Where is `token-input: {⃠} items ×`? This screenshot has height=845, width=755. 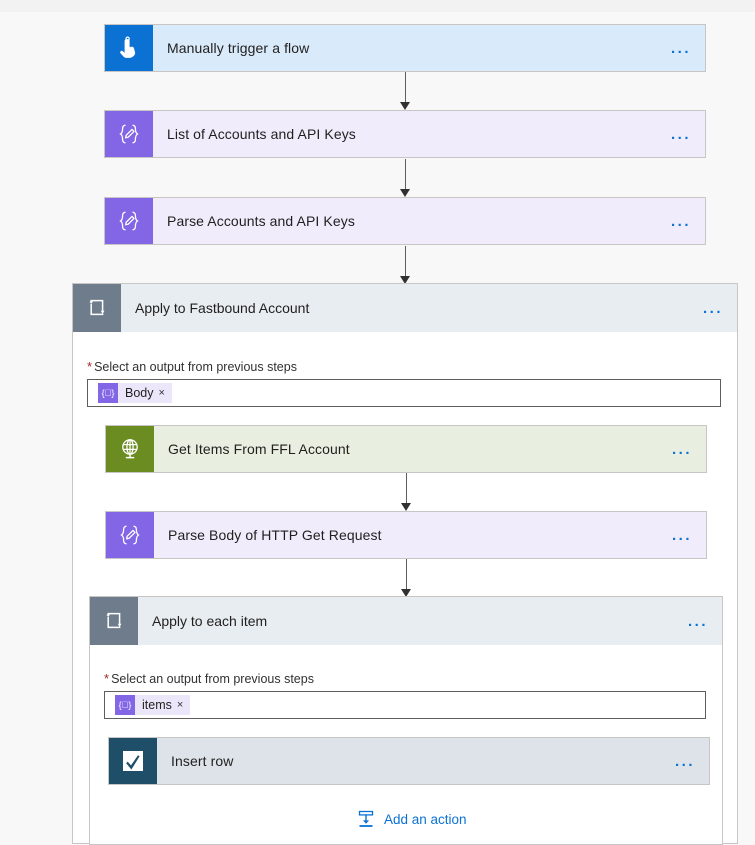
token-input: {⃠} items × is located at coordinates (405, 705).